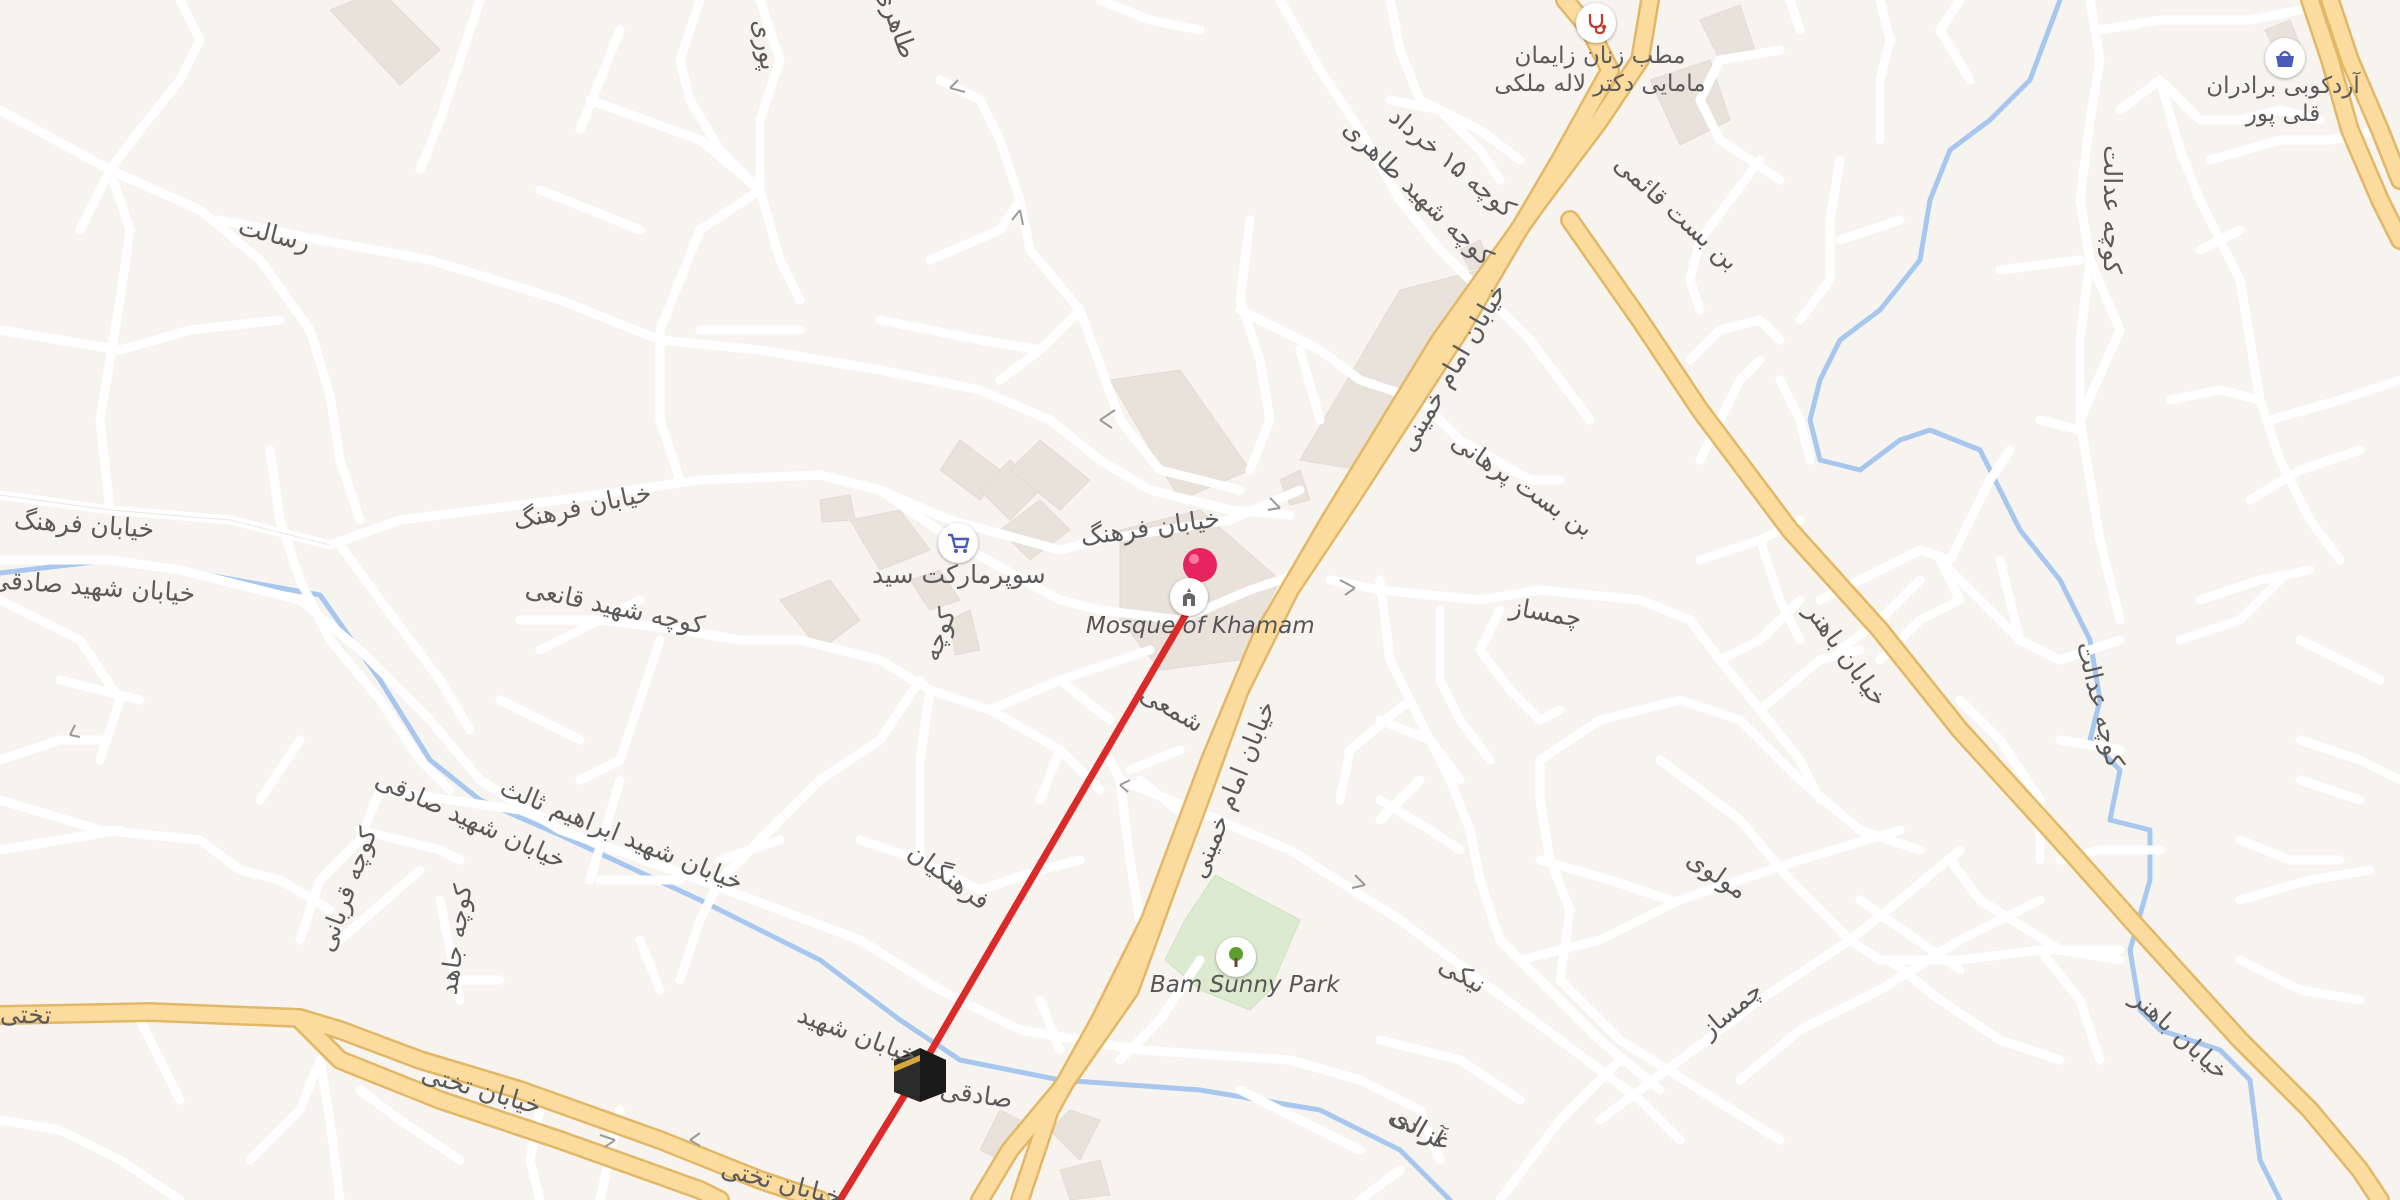 This screenshot has width=2400, height=1200. What do you see at coordinates (1189, 597) in the screenshot?
I see `mosque-icon` at bounding box center [1189, 597].